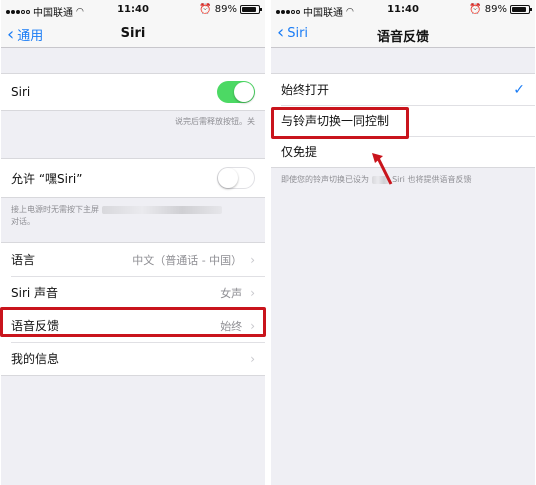  Describe the element at coordinates (403, 151) in the screenshot. I see `option-hands-free: 仅免提` at that location.